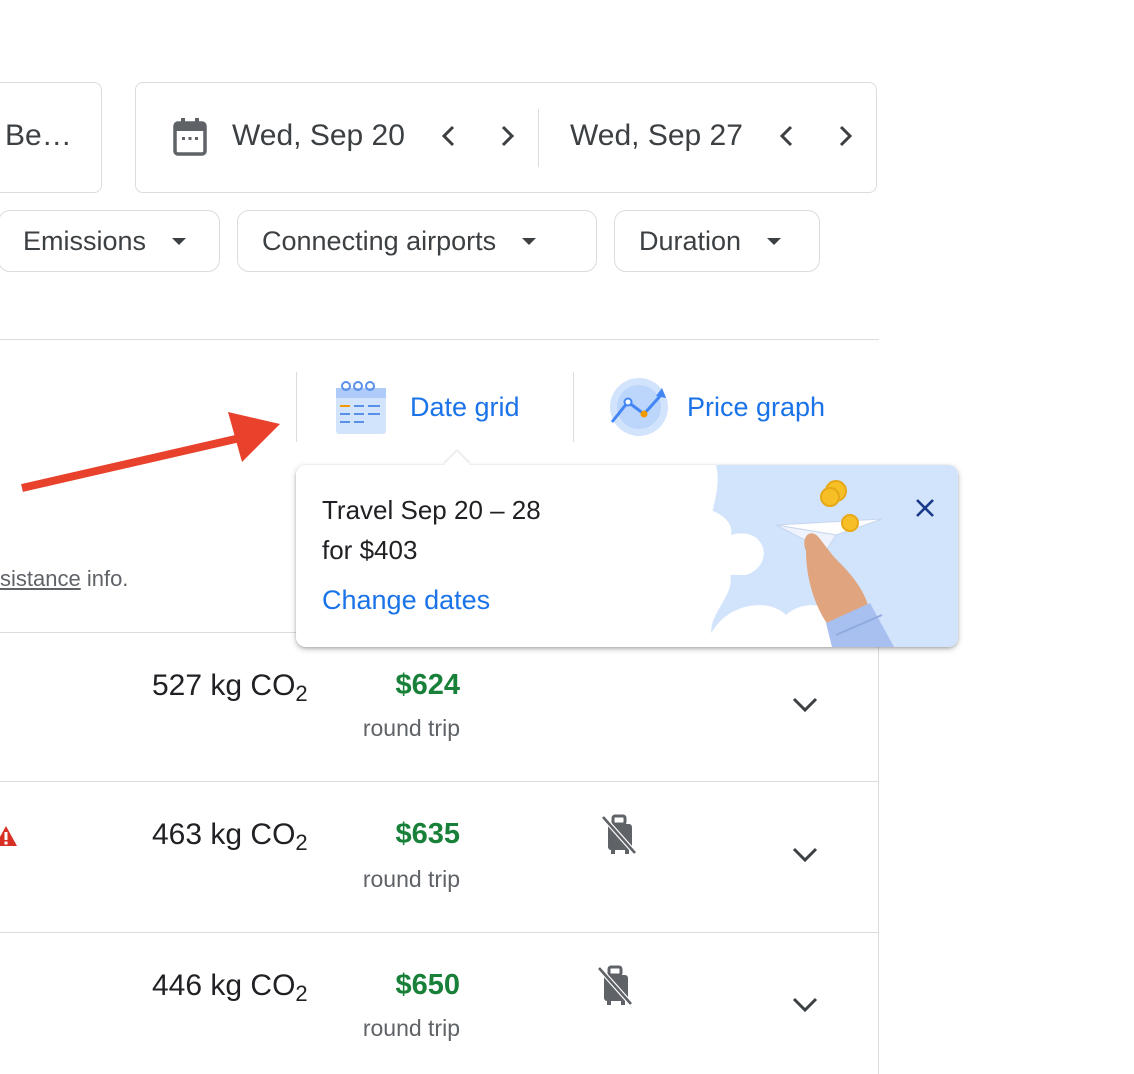  What do you see at coordinates (40, 578) in the screenshot?
I see `assistance-link: sistance` at bounding box center [40, 578].